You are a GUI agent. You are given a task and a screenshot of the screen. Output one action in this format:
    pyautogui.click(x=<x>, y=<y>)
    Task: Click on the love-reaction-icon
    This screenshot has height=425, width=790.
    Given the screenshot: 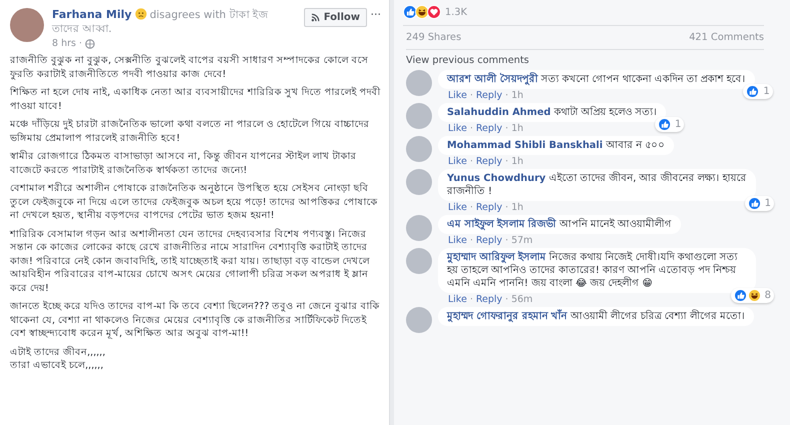 What is the action you would take?
    pyautogui.click(x=434, y=12)
    